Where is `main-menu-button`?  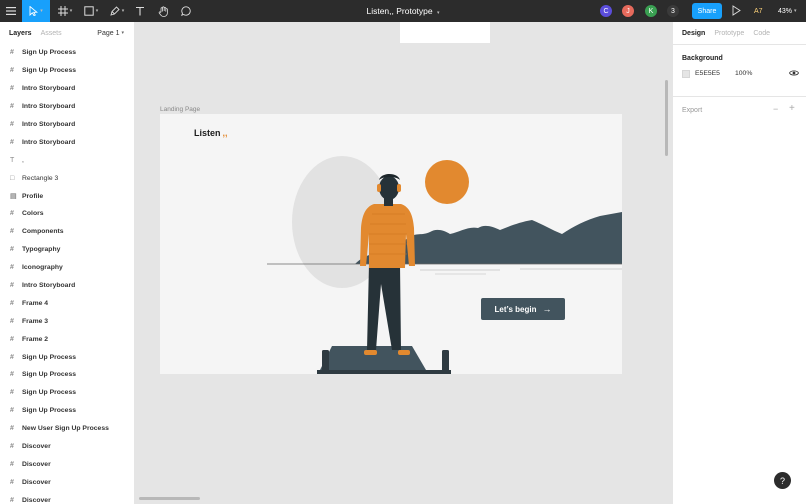 main-menu-button is located at coordinates (11, 11).